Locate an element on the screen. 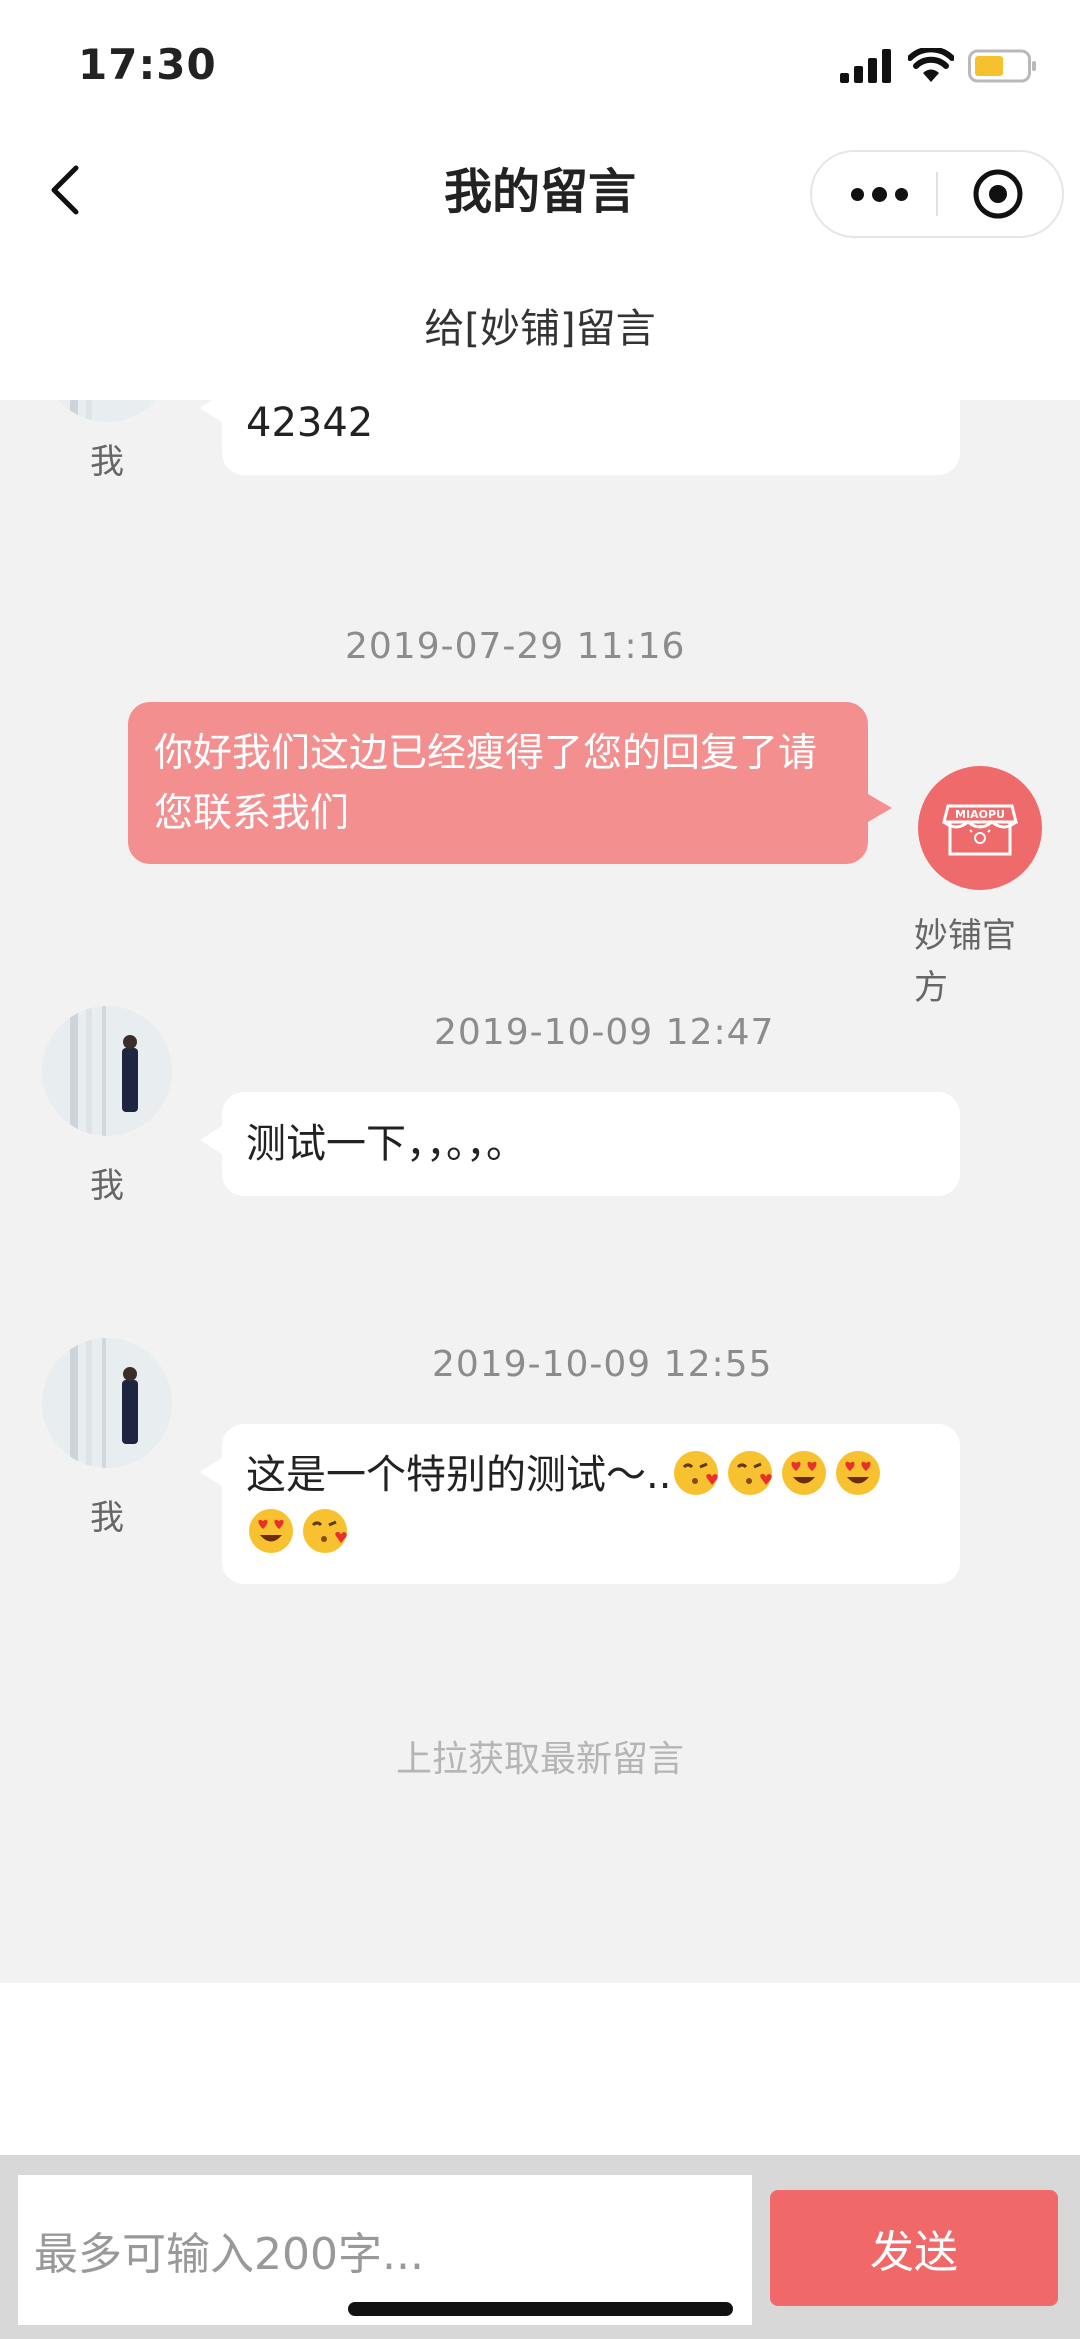 The height and width of the screenshot is (2339, 1080). official-message-bubble: 你好我们这边已经瘦得了您的回复了请您联系我们 is located at coordinates (510, 783).